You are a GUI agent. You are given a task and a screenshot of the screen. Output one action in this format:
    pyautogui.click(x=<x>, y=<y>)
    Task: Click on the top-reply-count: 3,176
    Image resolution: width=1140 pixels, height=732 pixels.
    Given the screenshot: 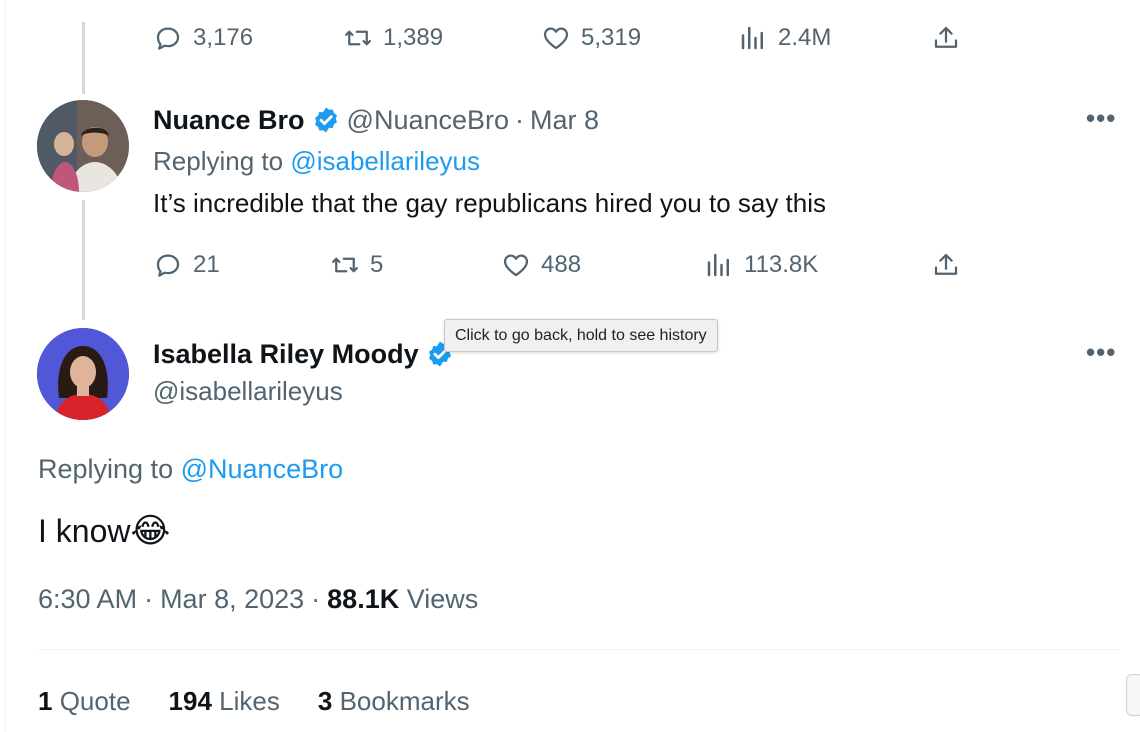 What is the action you would take?
    pyautogui.click(x=223, y=37)
    